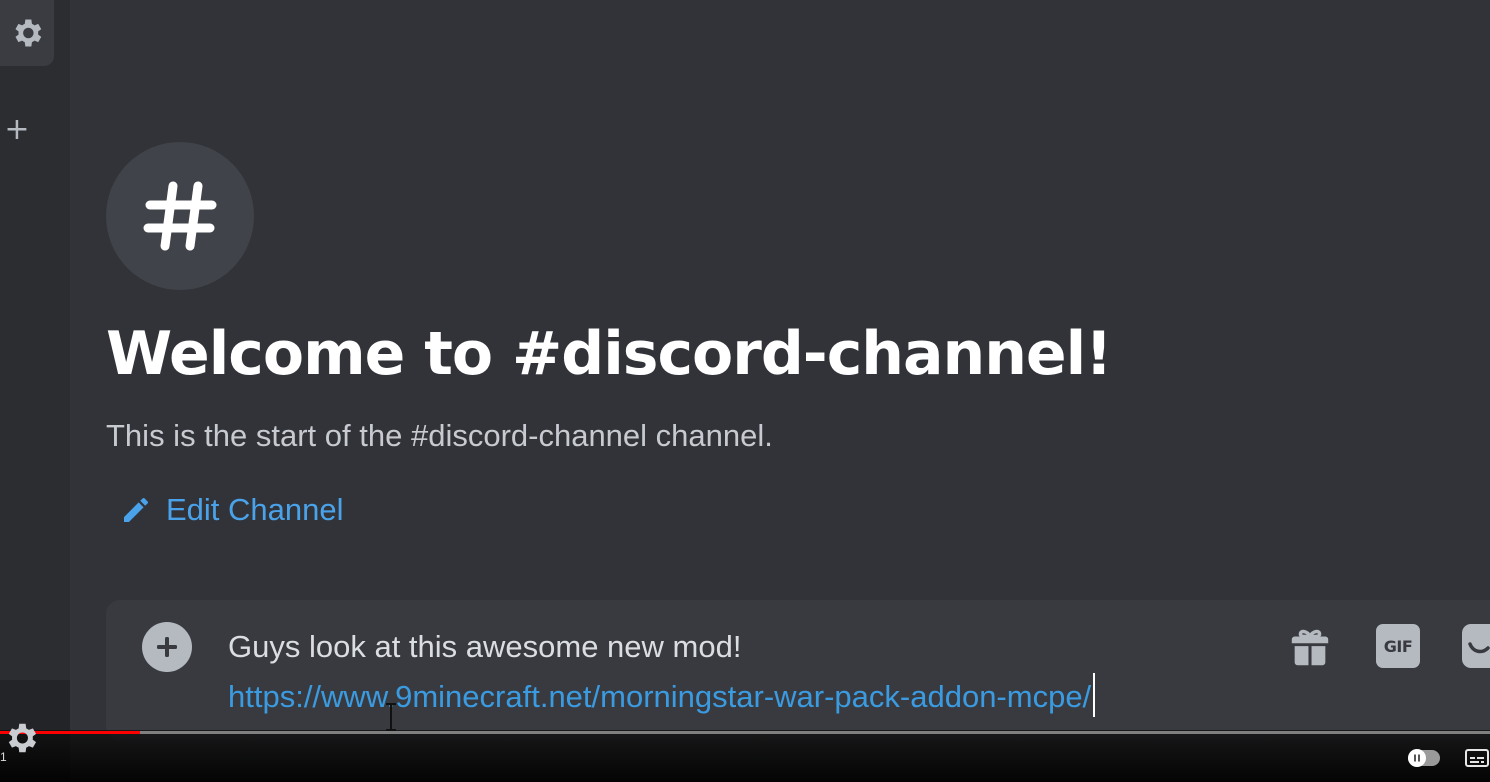  Describe the element at coordinates (745, 756) in the screenshot. I see `video-player-controls` at that location.